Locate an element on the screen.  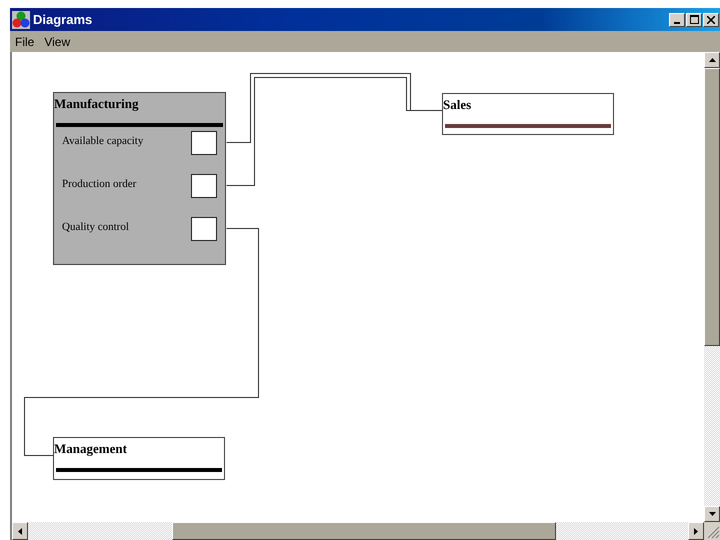
entity-box: Management is located at coordinates (139, 458).